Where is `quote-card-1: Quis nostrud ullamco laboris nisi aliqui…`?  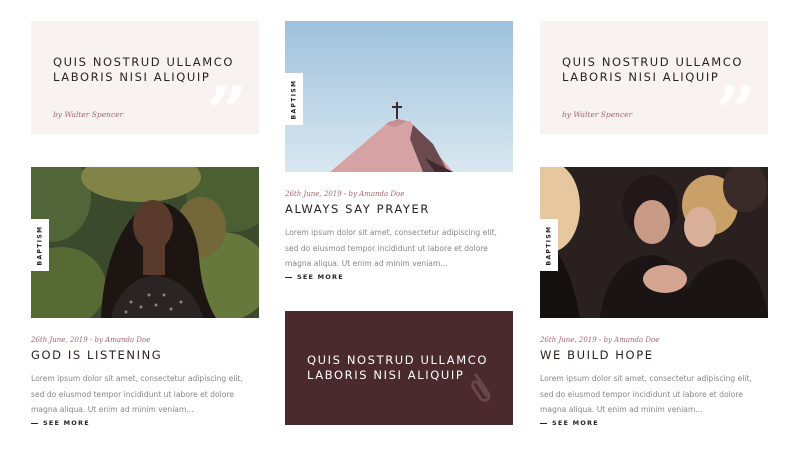
quote-card-1: Quis nostrud ullamco laboris nisi aliqui… is located at coordinates (145, 84).